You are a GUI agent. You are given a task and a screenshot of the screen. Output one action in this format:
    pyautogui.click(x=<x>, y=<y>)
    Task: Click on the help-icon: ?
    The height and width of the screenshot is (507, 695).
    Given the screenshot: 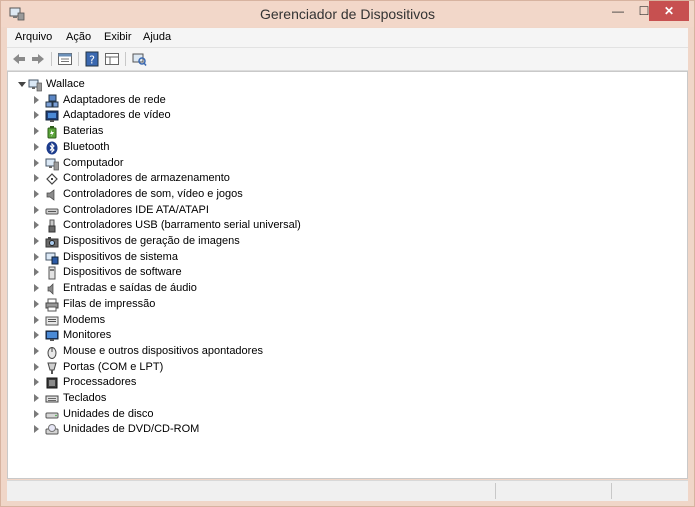 What is the action you would take?
    pyautogui.click(x=92, y=59)
    